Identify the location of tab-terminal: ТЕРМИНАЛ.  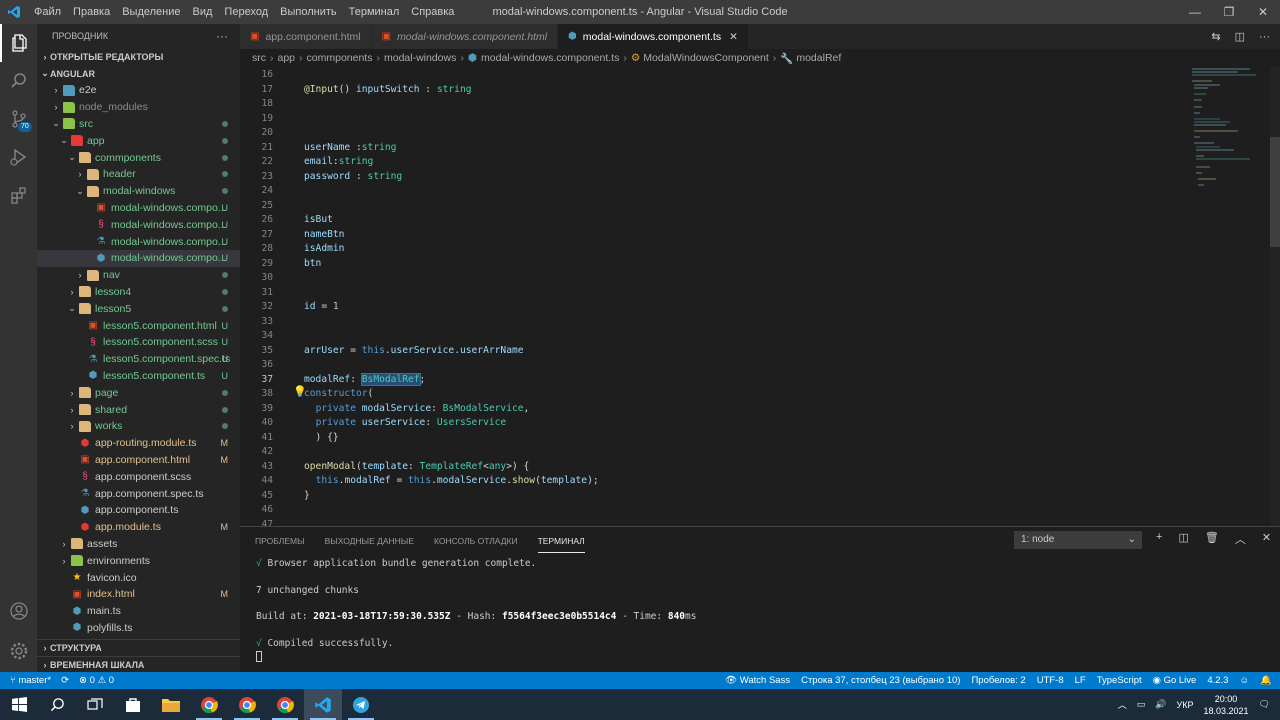
(561, 540).